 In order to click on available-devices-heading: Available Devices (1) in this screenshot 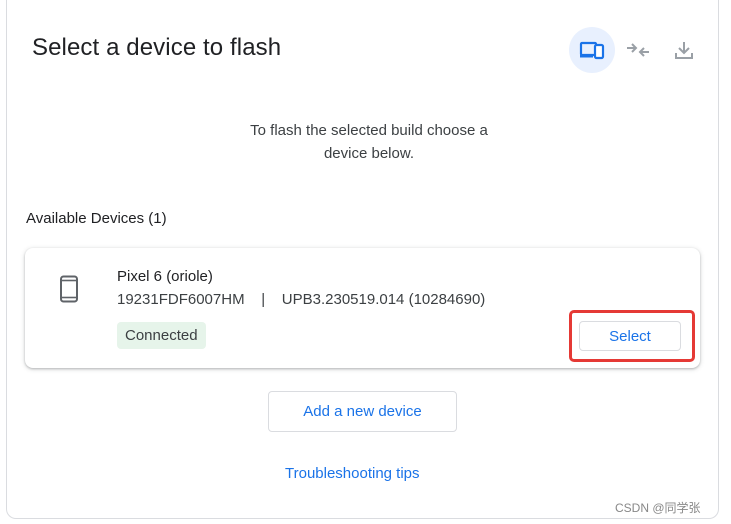, I will do `click(96, 218)`.